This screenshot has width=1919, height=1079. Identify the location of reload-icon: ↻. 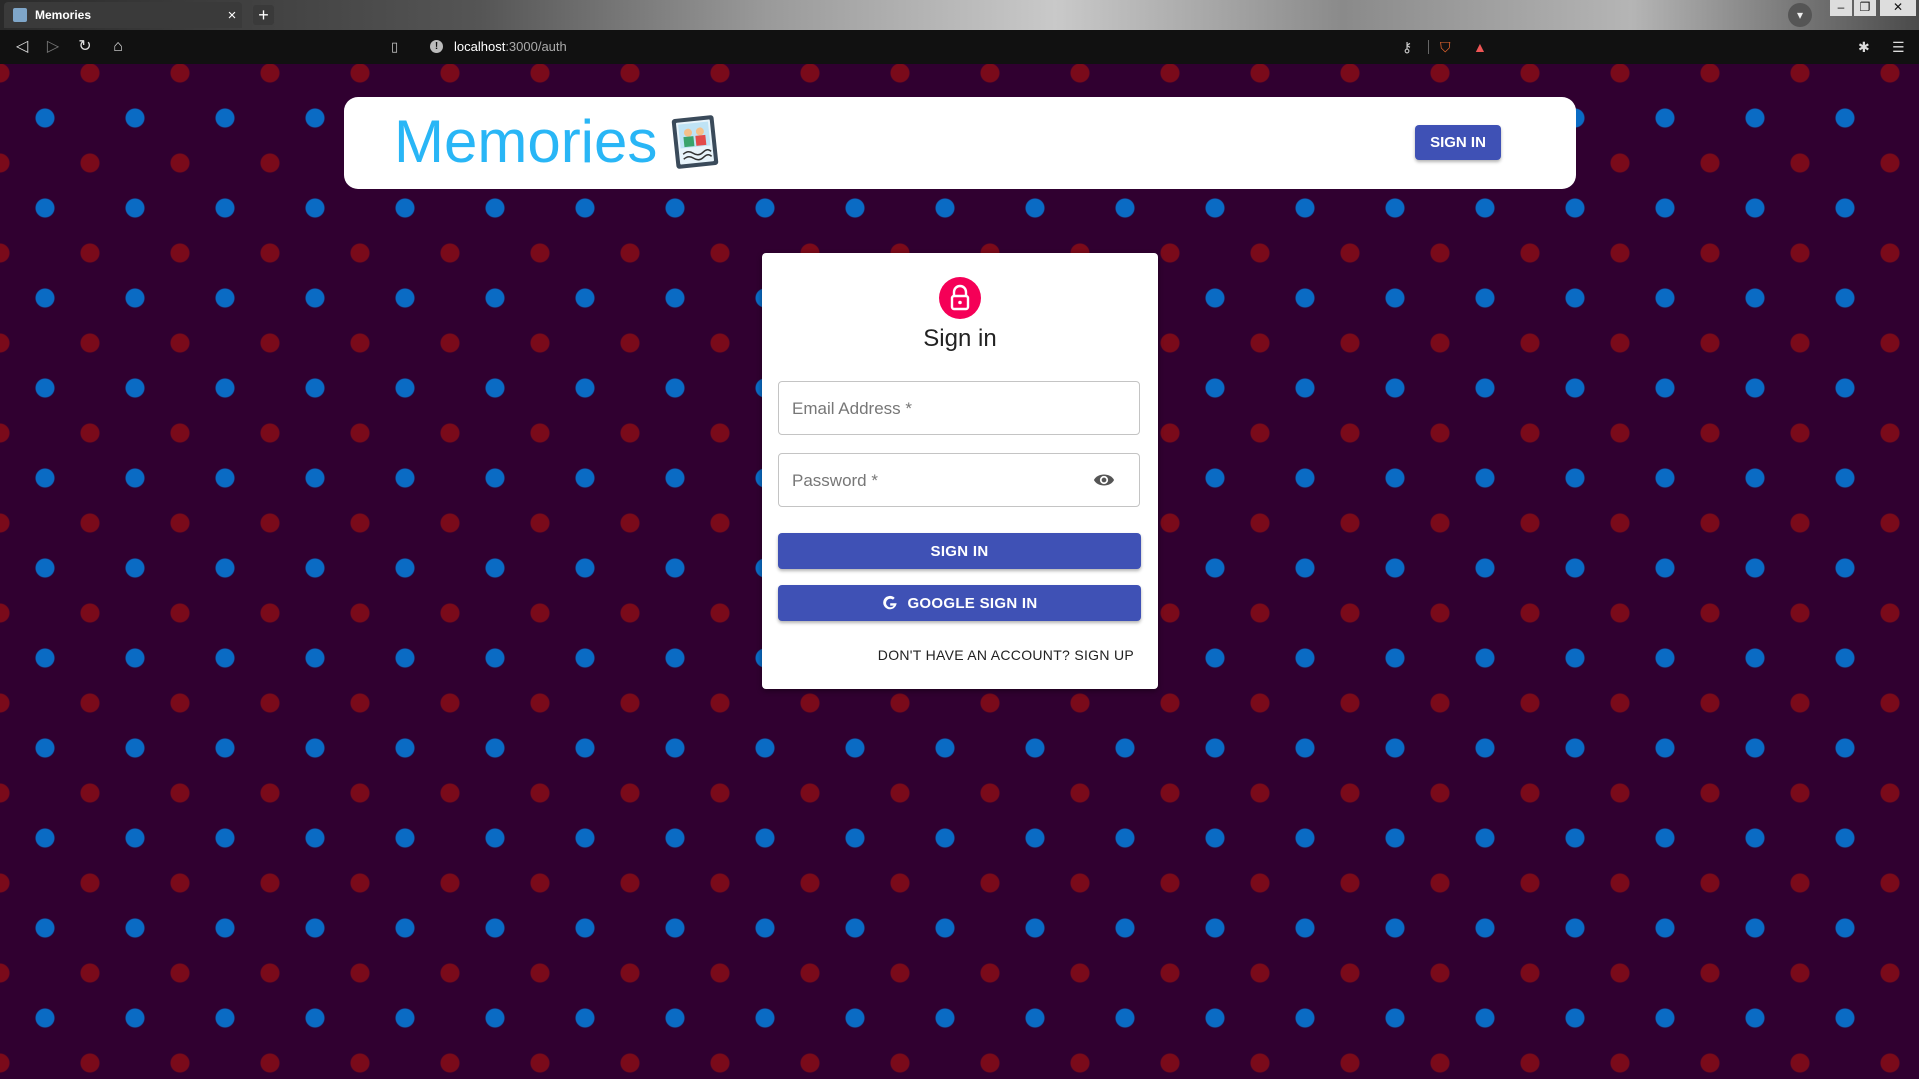
(85, 47).